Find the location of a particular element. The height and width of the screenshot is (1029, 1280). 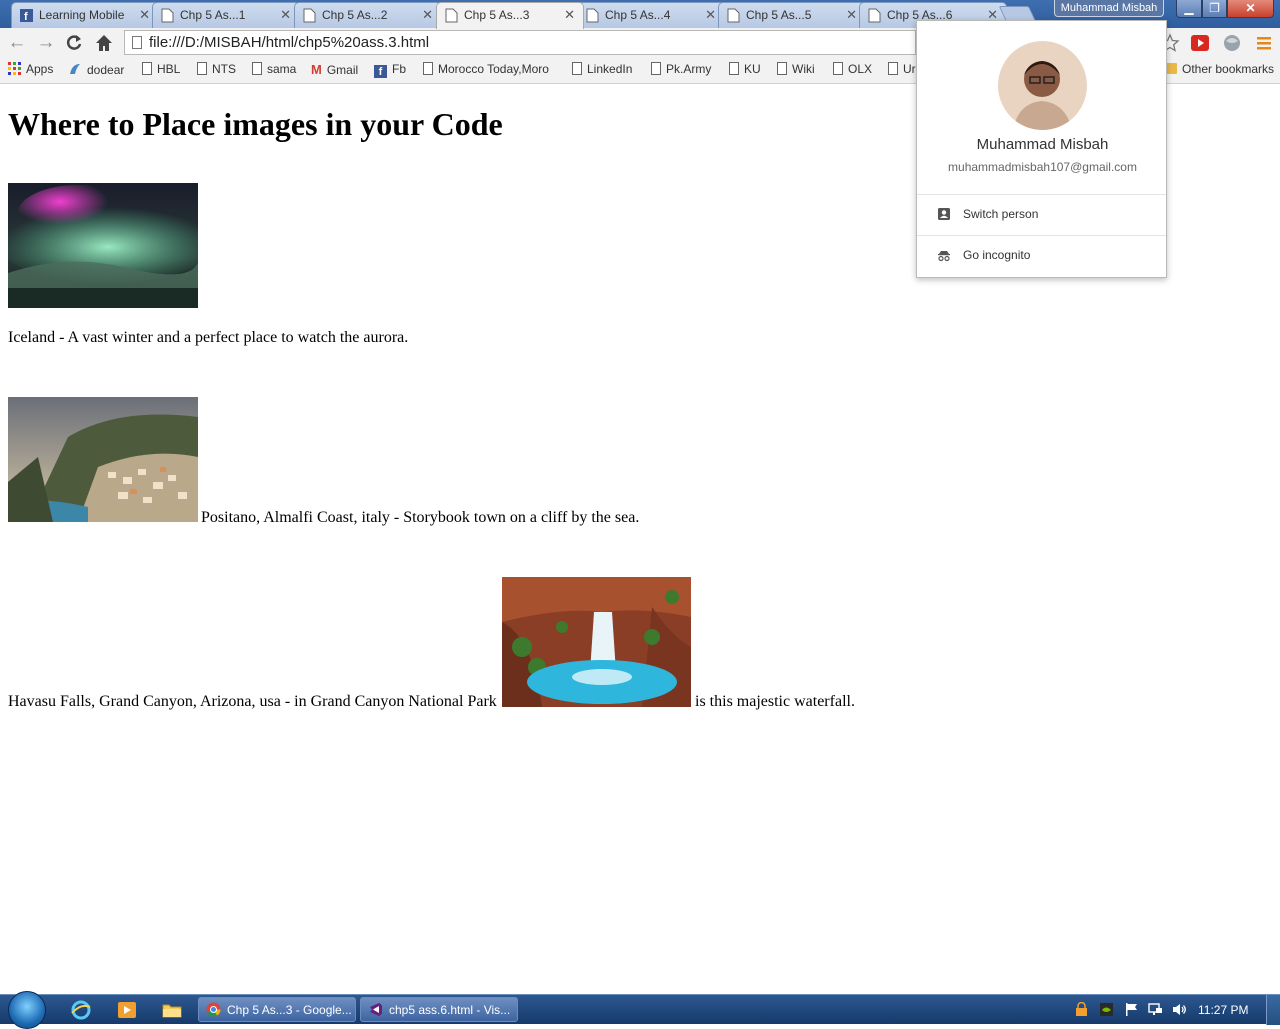

internet-explorer-icon is located at coordinates (81, 1010).